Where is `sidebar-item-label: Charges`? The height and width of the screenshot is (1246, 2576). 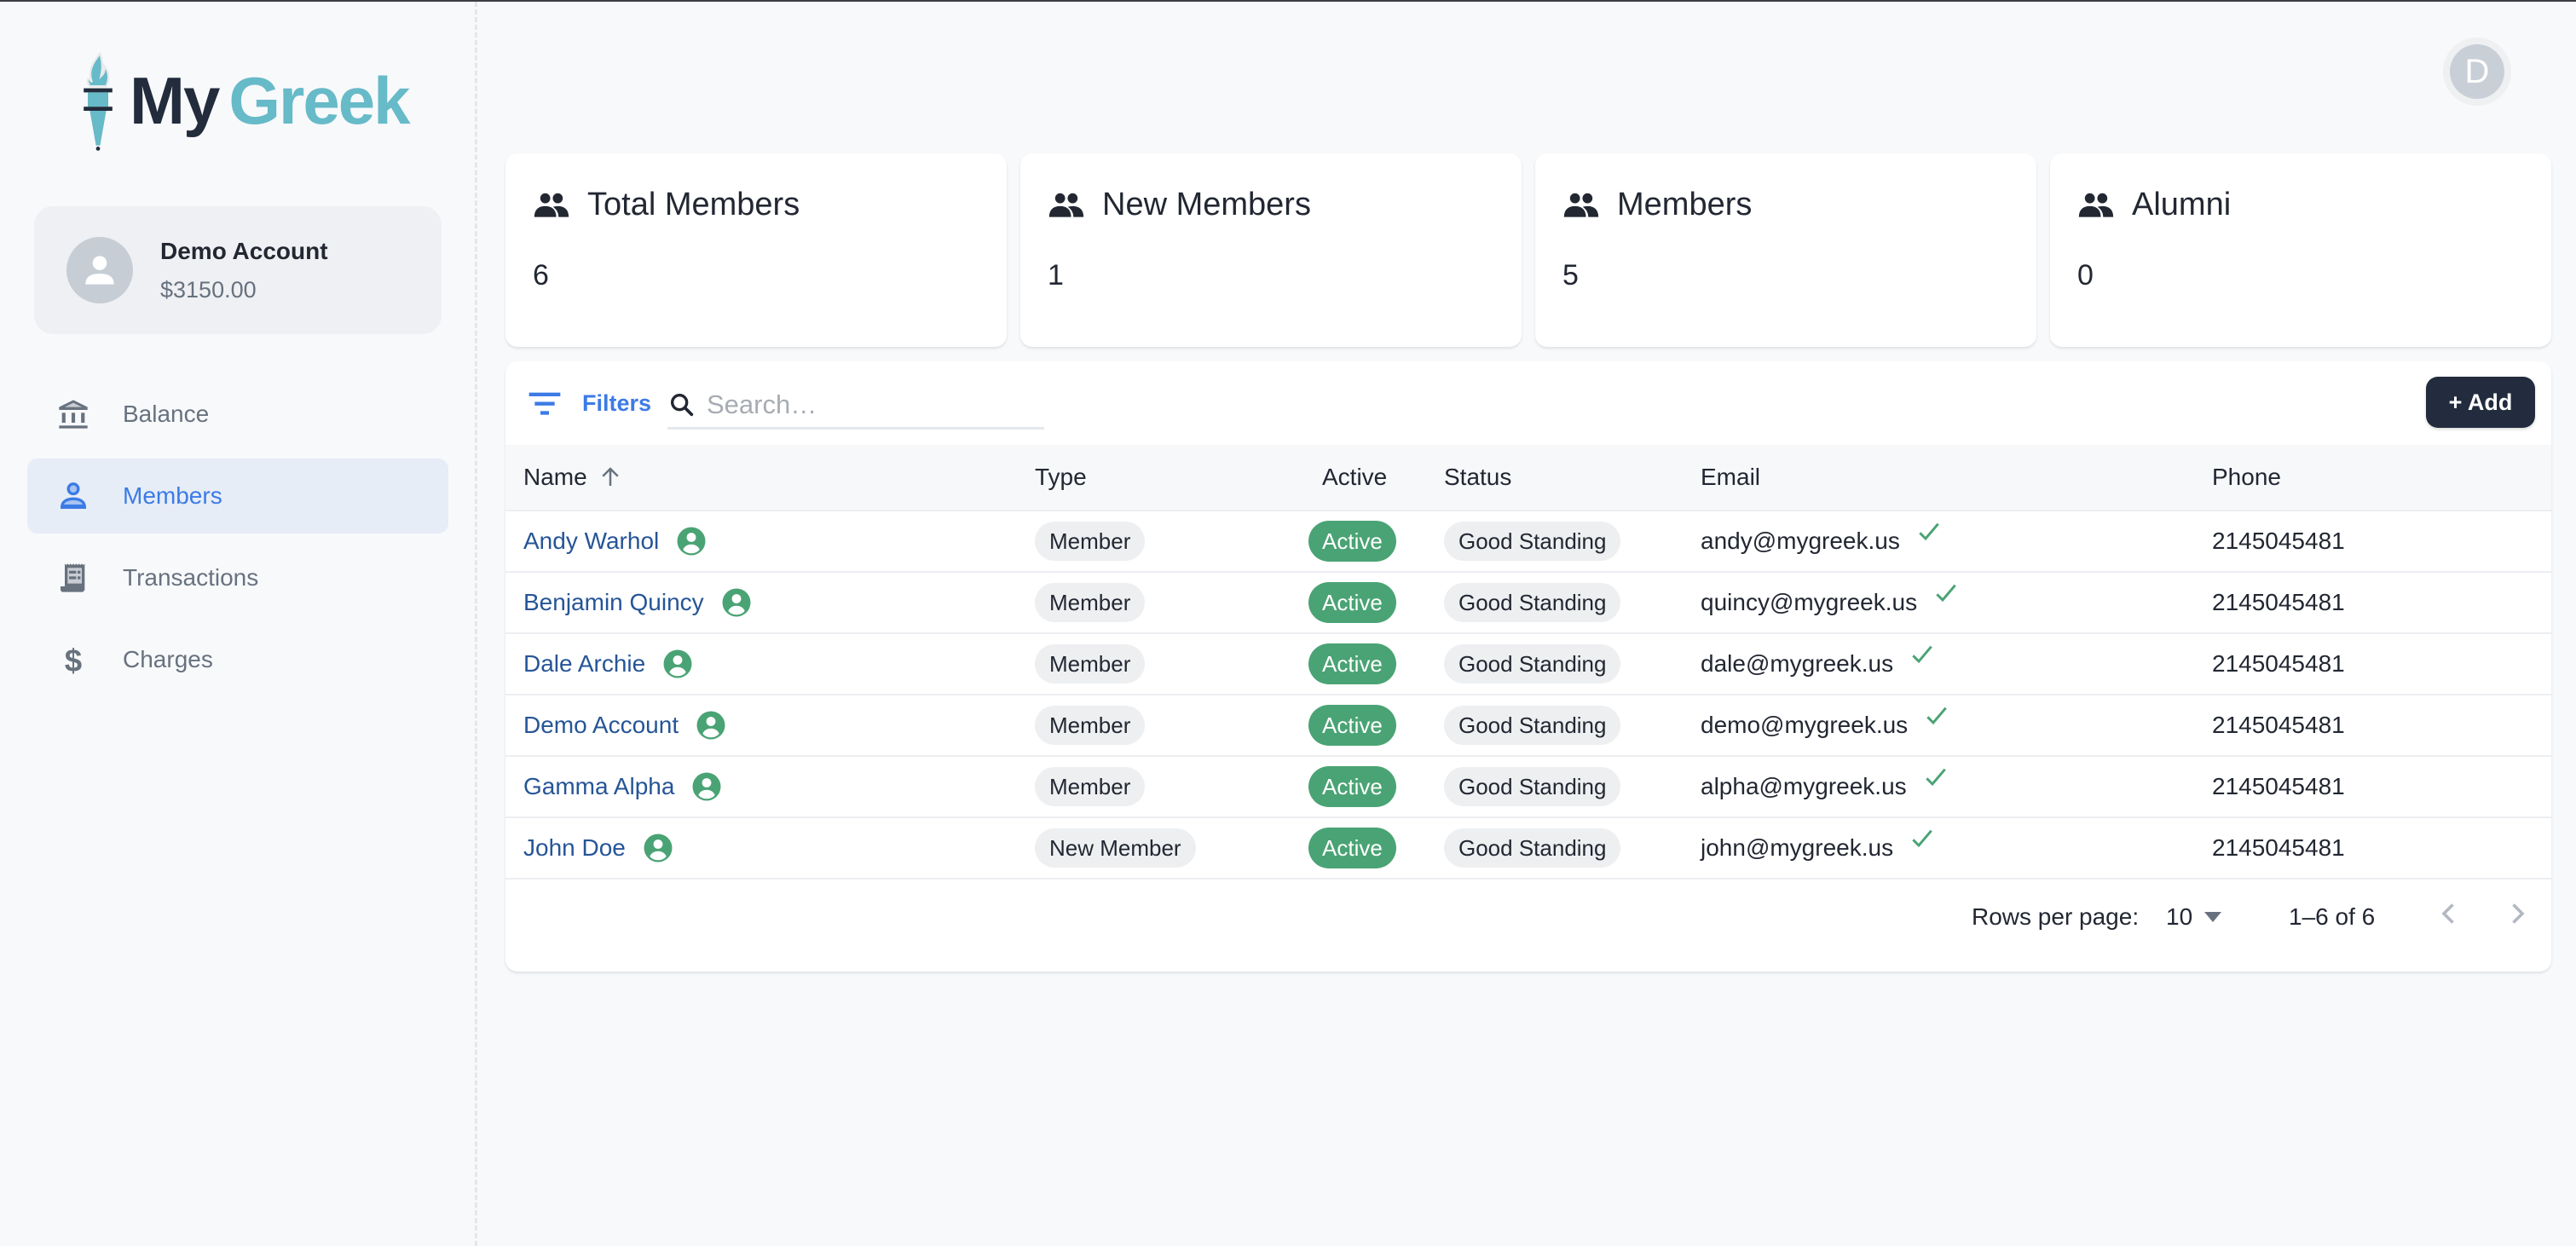 sidebar-item-label: Charges is located at coordinates (168, 659).